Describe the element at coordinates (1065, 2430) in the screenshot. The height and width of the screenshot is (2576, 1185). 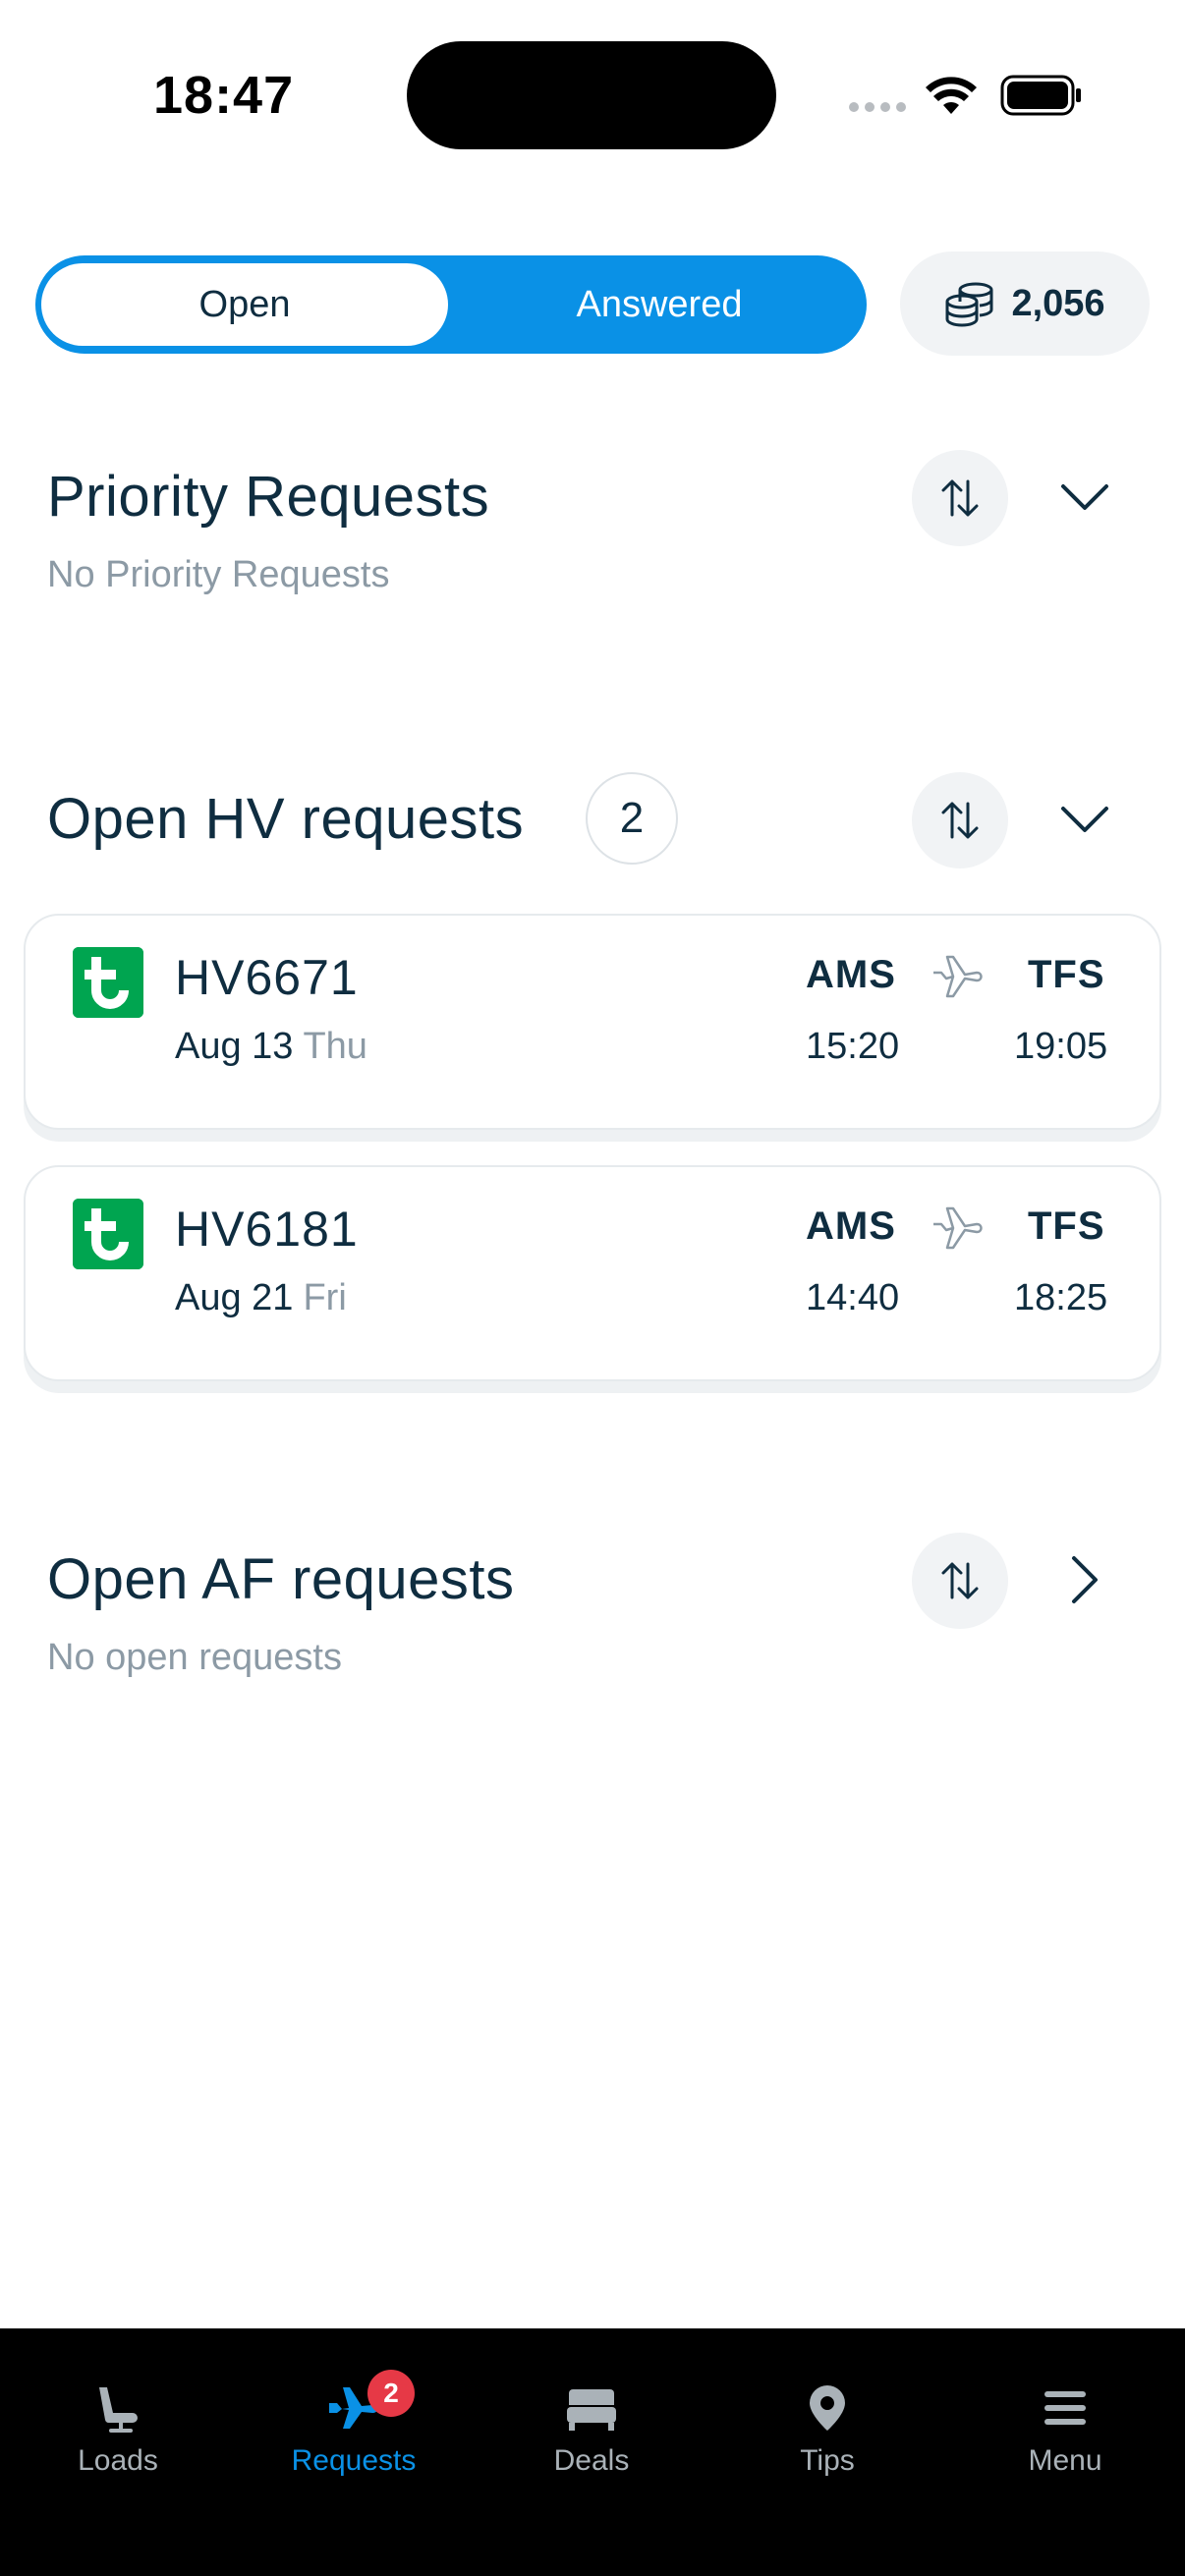
I see `tab-menu: Menu` at that location.